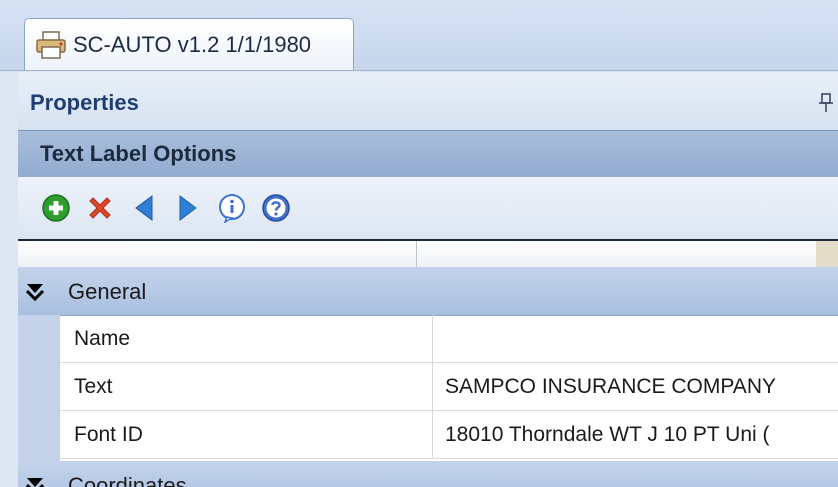 This screenshot has height=487, width=838. What do you see at coordinates (428, 474) in the screenshot?
I see `category-coordinates: Coordinates` at bounding box center [428, 474].